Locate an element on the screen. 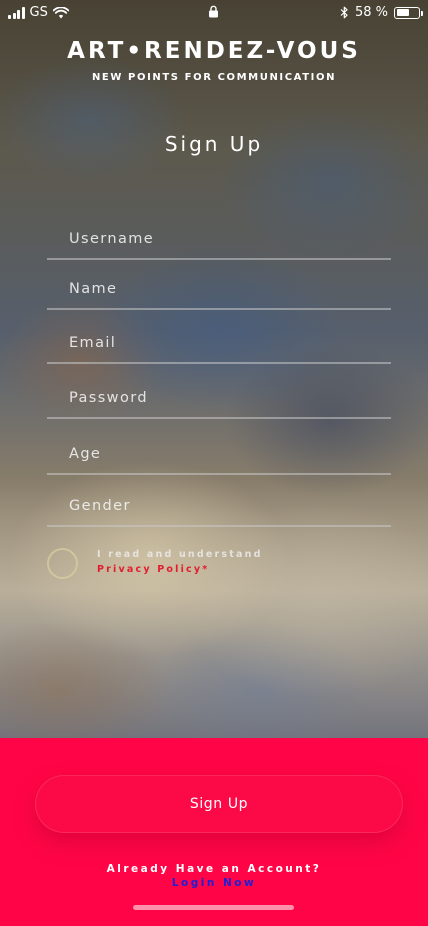 This screenshot has width=428, height=926. name-field-wrapper is located at coordinates (219, 290).